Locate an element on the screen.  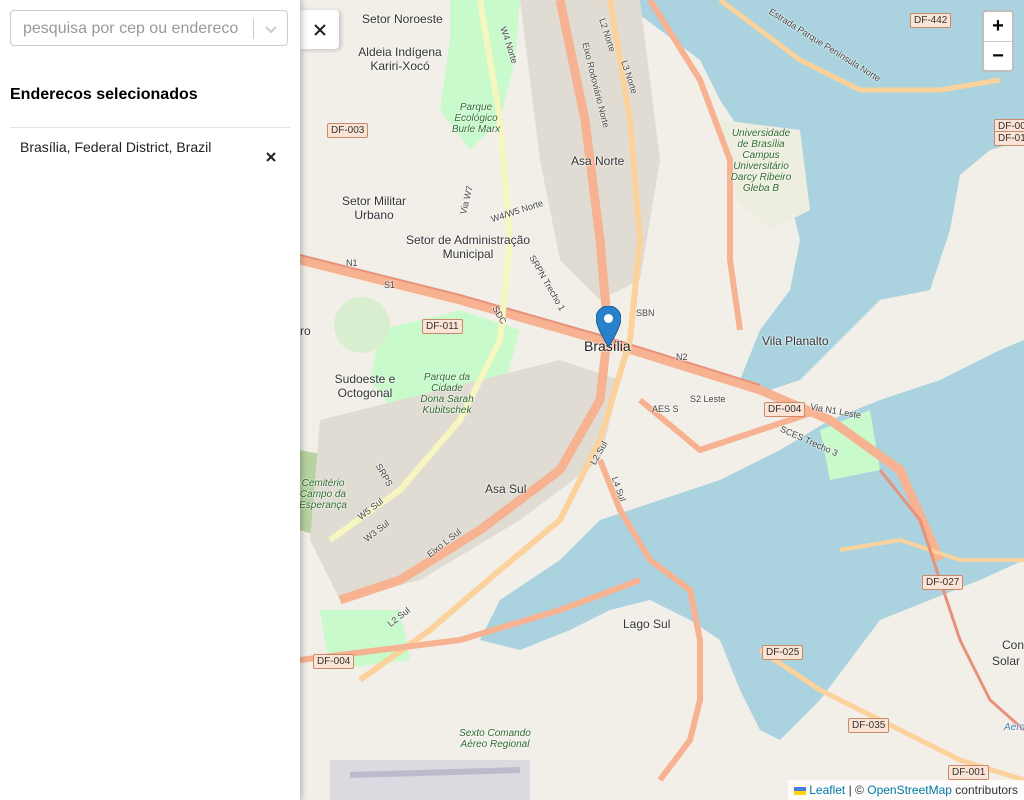
place-lago-sul: Lago Sul is located at coordinates (647, 624).